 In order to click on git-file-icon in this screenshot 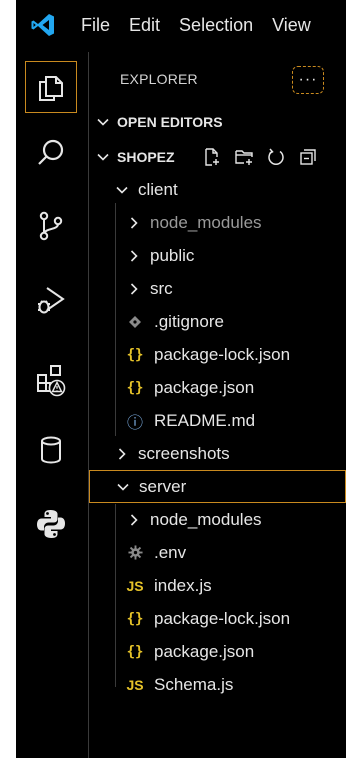, I will do `click(135, 321)`.